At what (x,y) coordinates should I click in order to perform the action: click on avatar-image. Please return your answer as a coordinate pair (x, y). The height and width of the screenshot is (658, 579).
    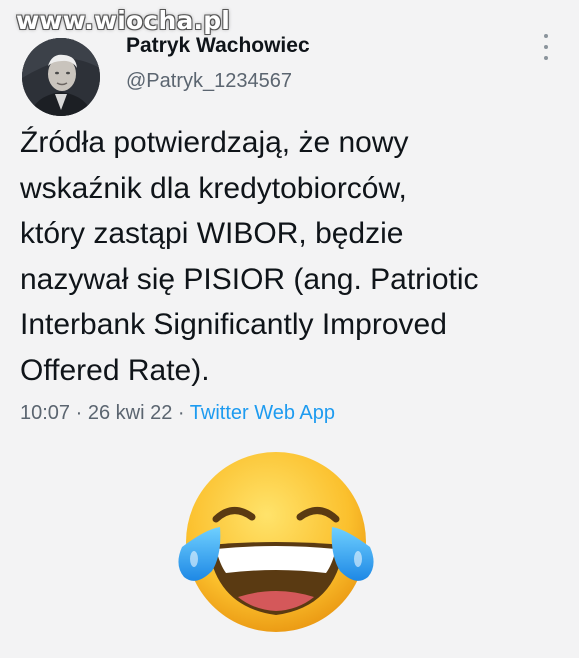
    Looking at the image, I should click on (61, 77).